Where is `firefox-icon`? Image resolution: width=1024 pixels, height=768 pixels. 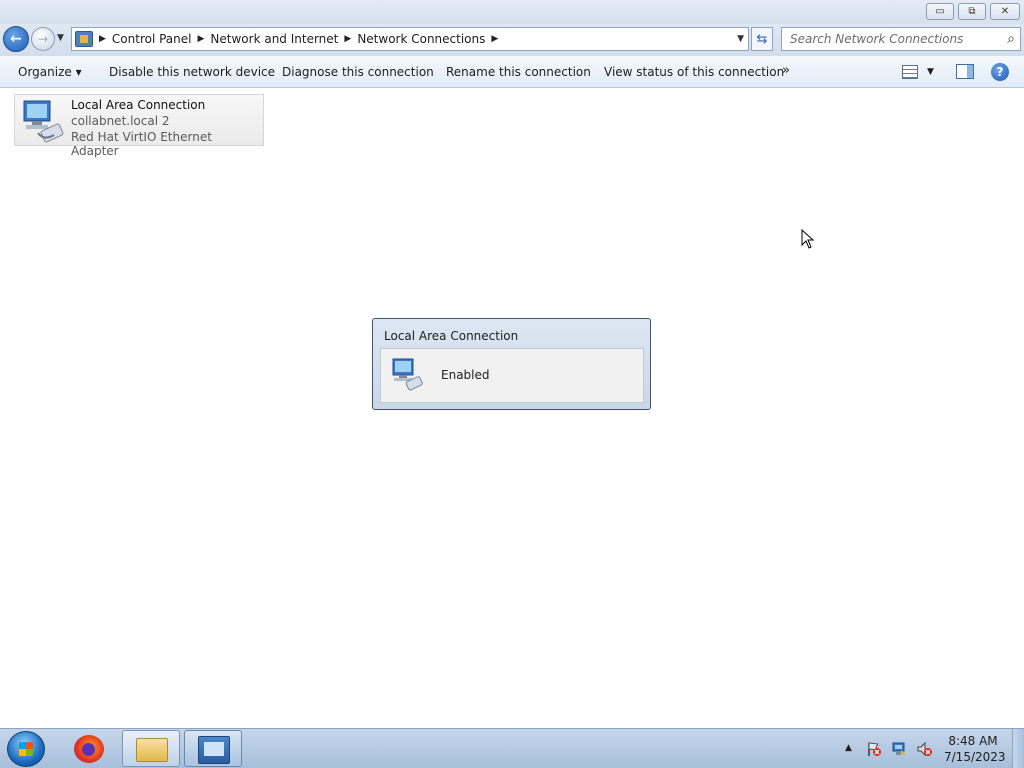
firefox-icon is located at coordinates (89, 749).